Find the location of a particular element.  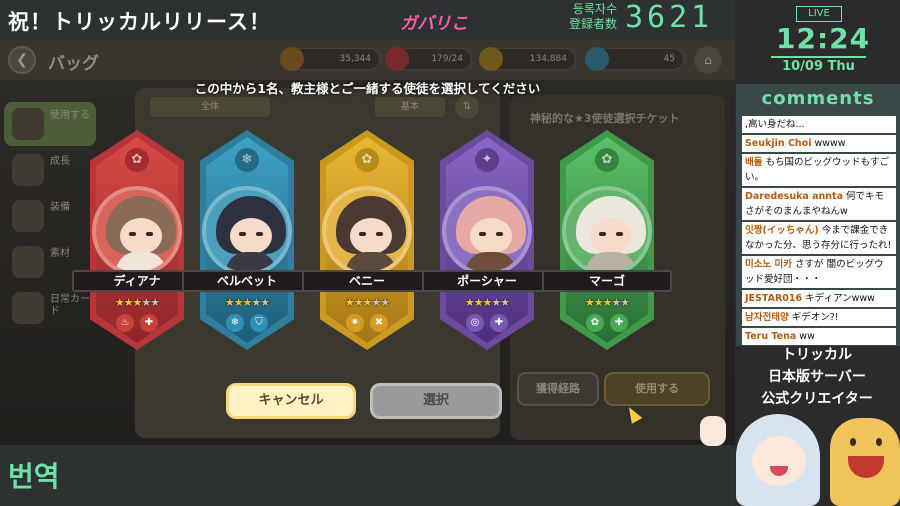

skill-icons: ♨ ✚ is located at coordinates (137, 323).